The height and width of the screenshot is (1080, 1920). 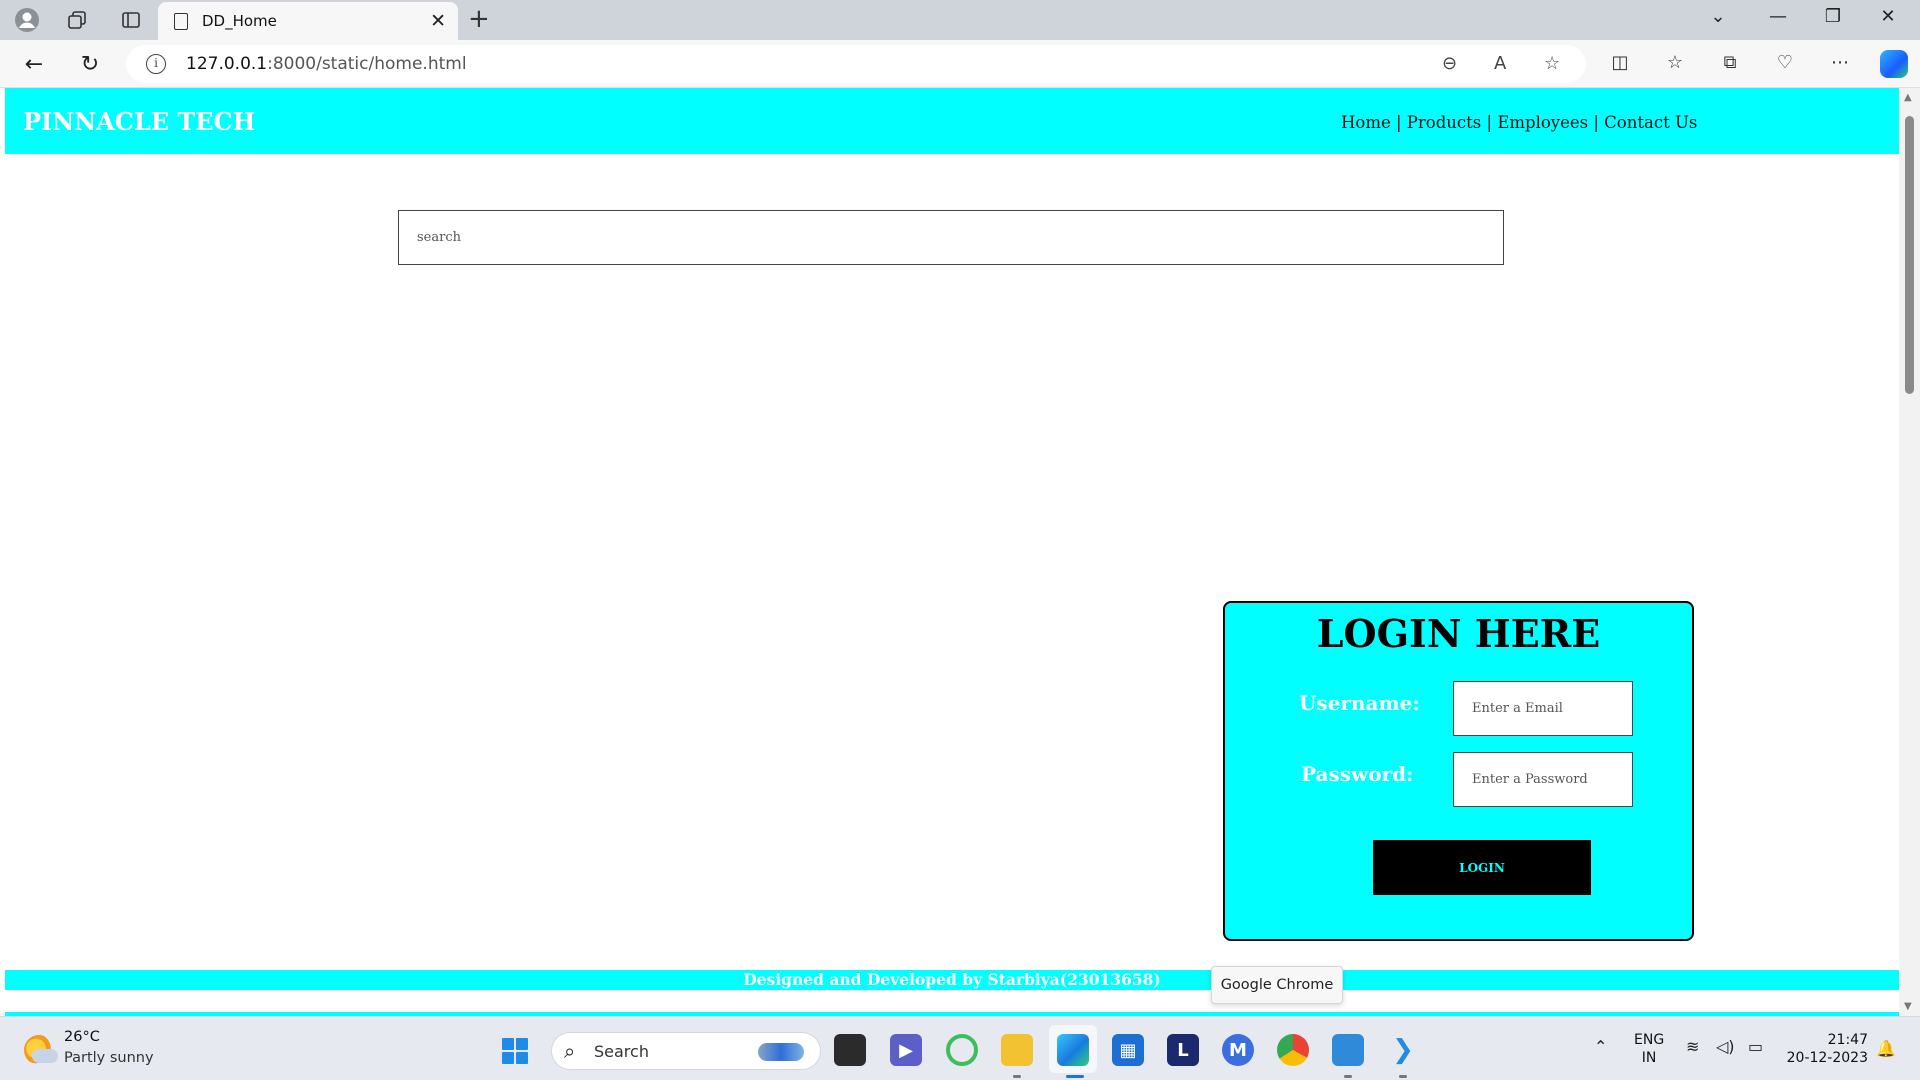 I want to click on scrollbar-thumb, so click(x=1909, y=255).